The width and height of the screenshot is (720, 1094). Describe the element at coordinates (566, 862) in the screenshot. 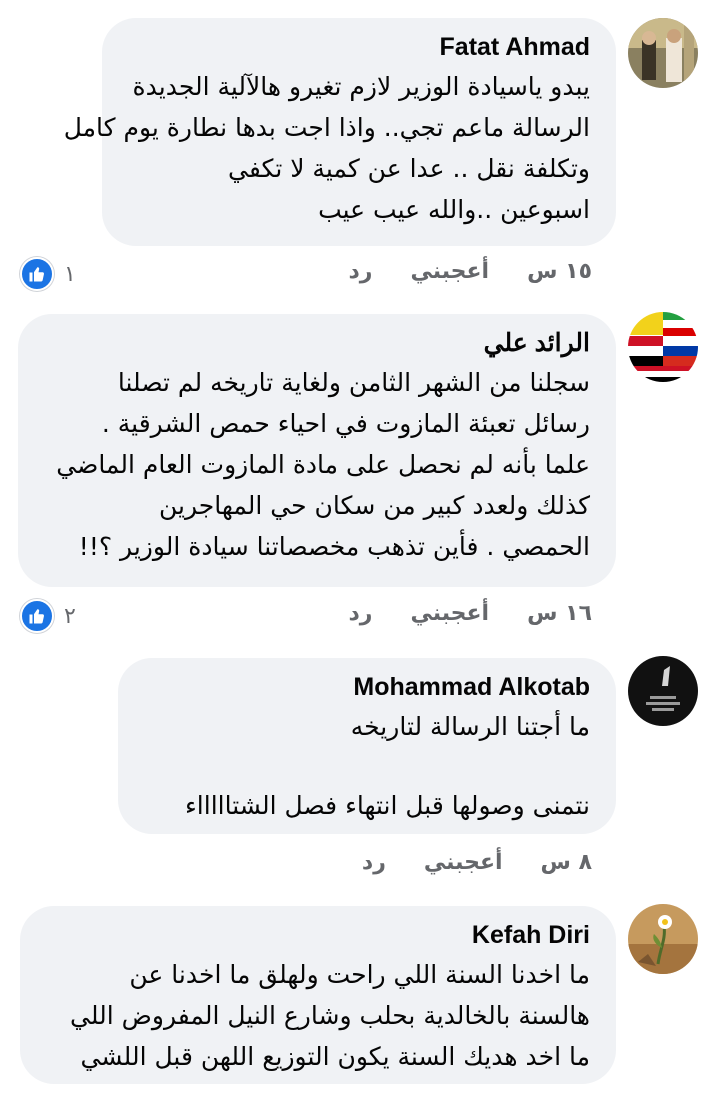

I see `timestamp: ٨ س` at that location.